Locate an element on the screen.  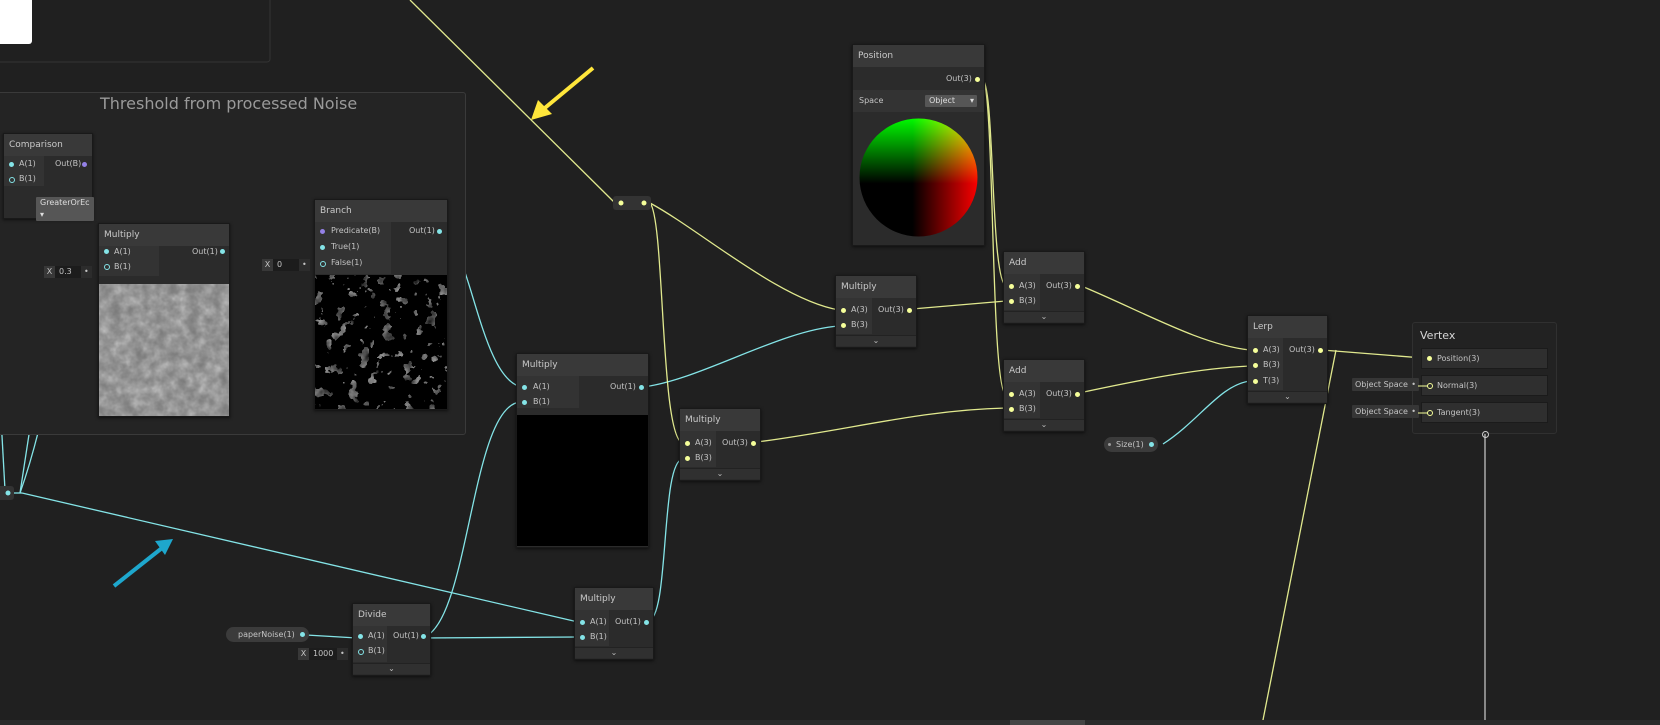
port-label: Predicate(B) is located at coordinates (356, 230).